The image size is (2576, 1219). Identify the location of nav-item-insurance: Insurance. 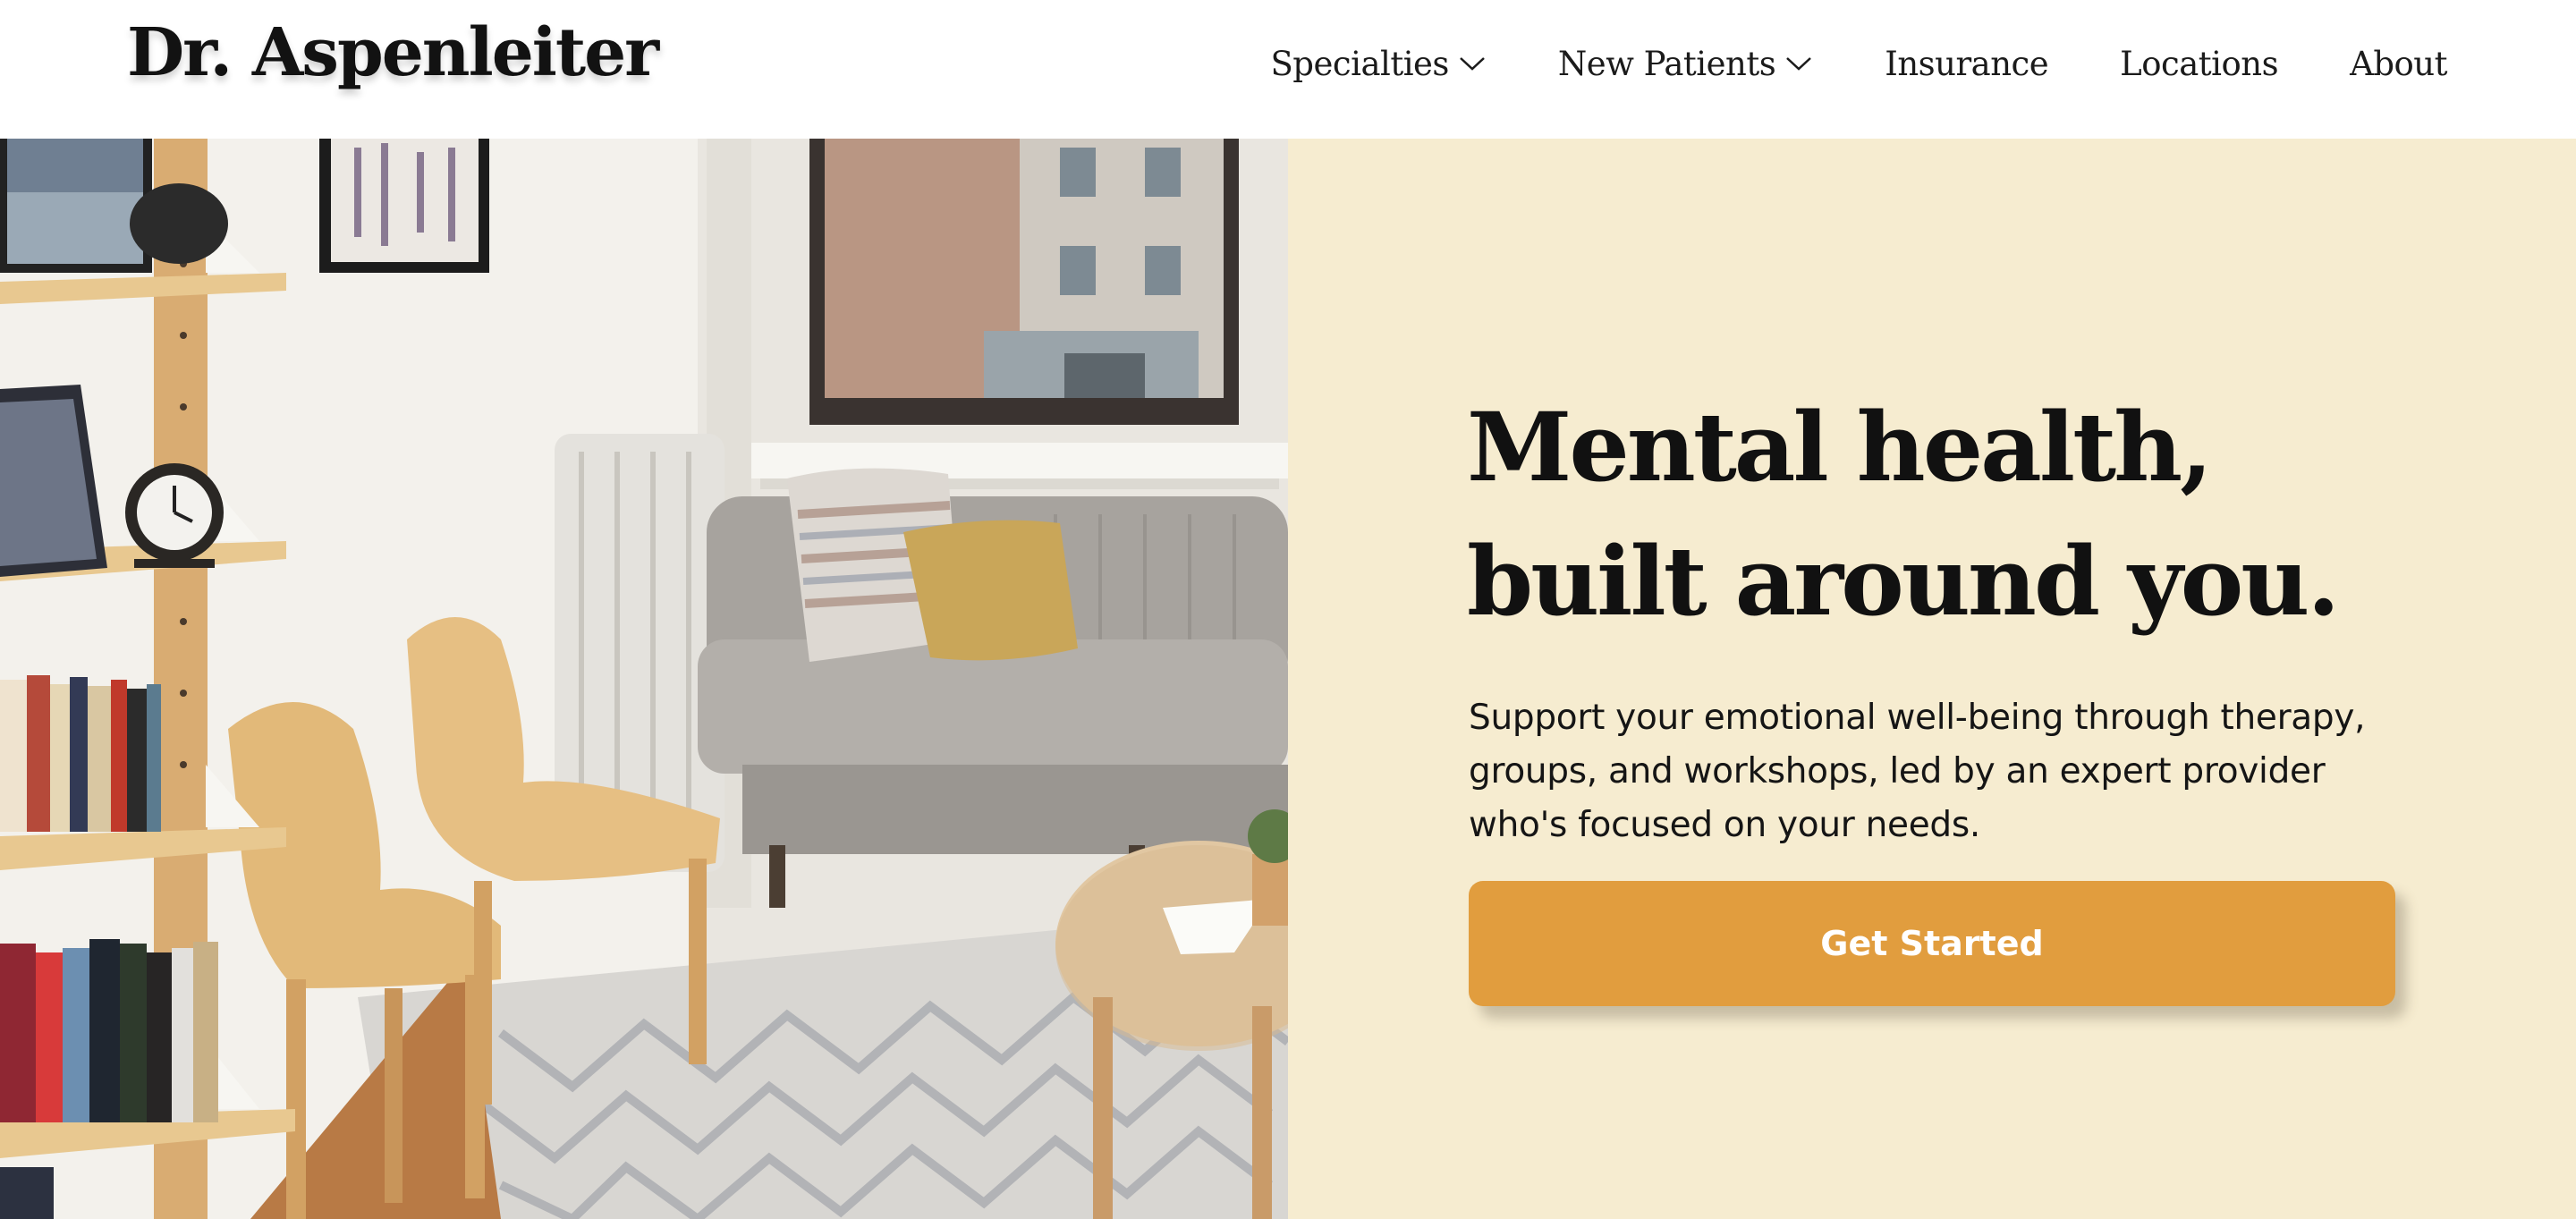
(1966, 64).